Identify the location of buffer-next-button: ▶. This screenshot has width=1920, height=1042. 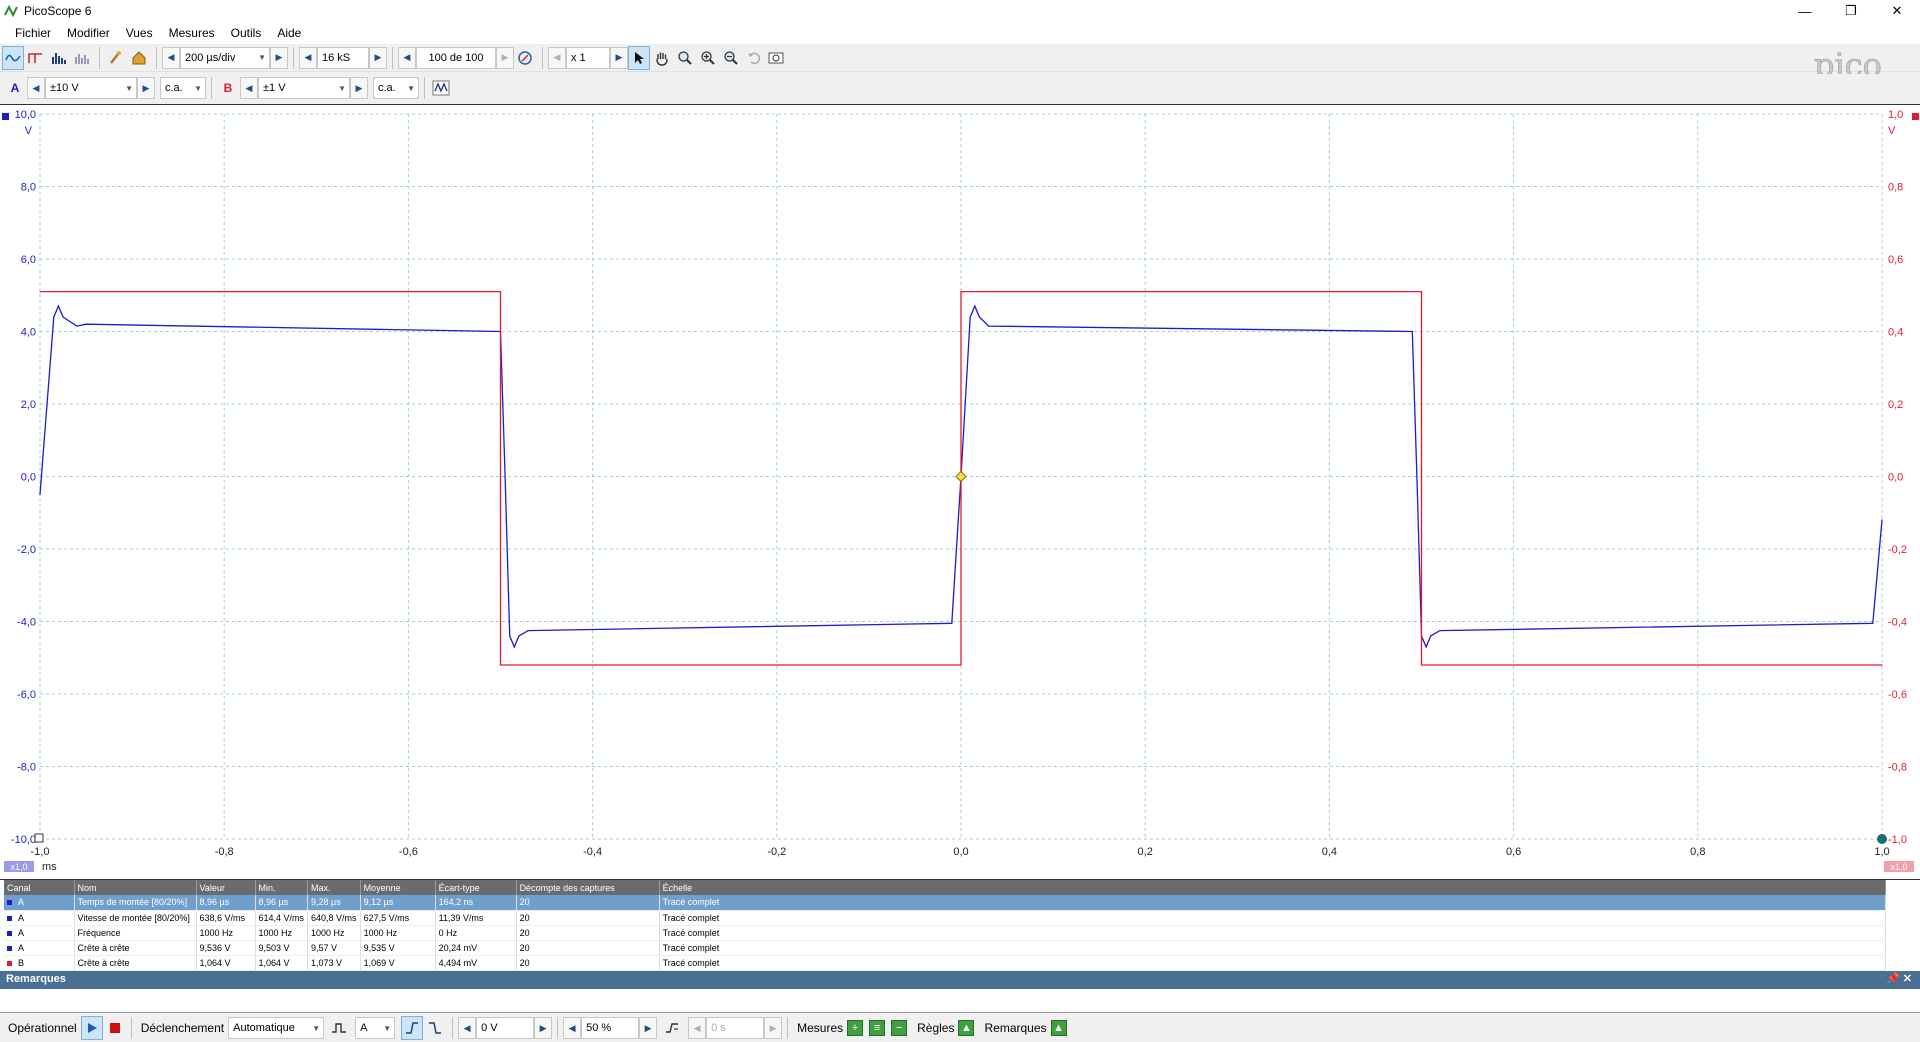
(505, 57).